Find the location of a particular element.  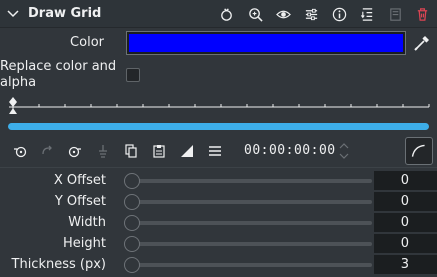

ramp-icon is located at coordinates (187, 151).